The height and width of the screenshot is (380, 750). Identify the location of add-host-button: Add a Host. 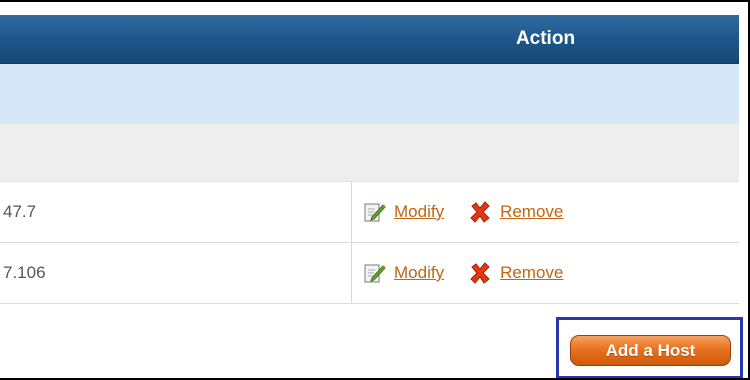
(650, 350).